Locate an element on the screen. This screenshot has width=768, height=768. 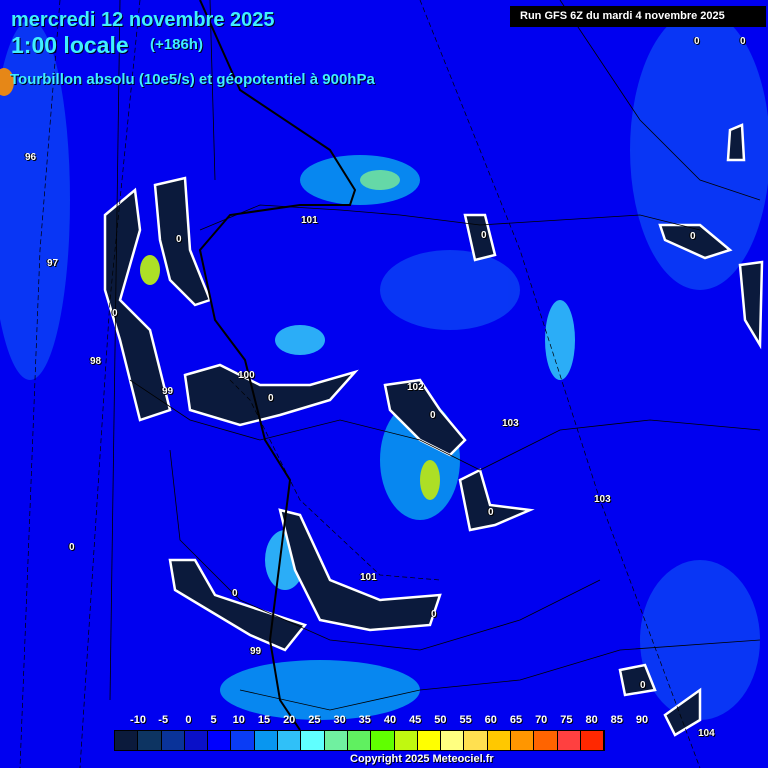
legend-tick-label: 45 is located at coordinates (415, 720).